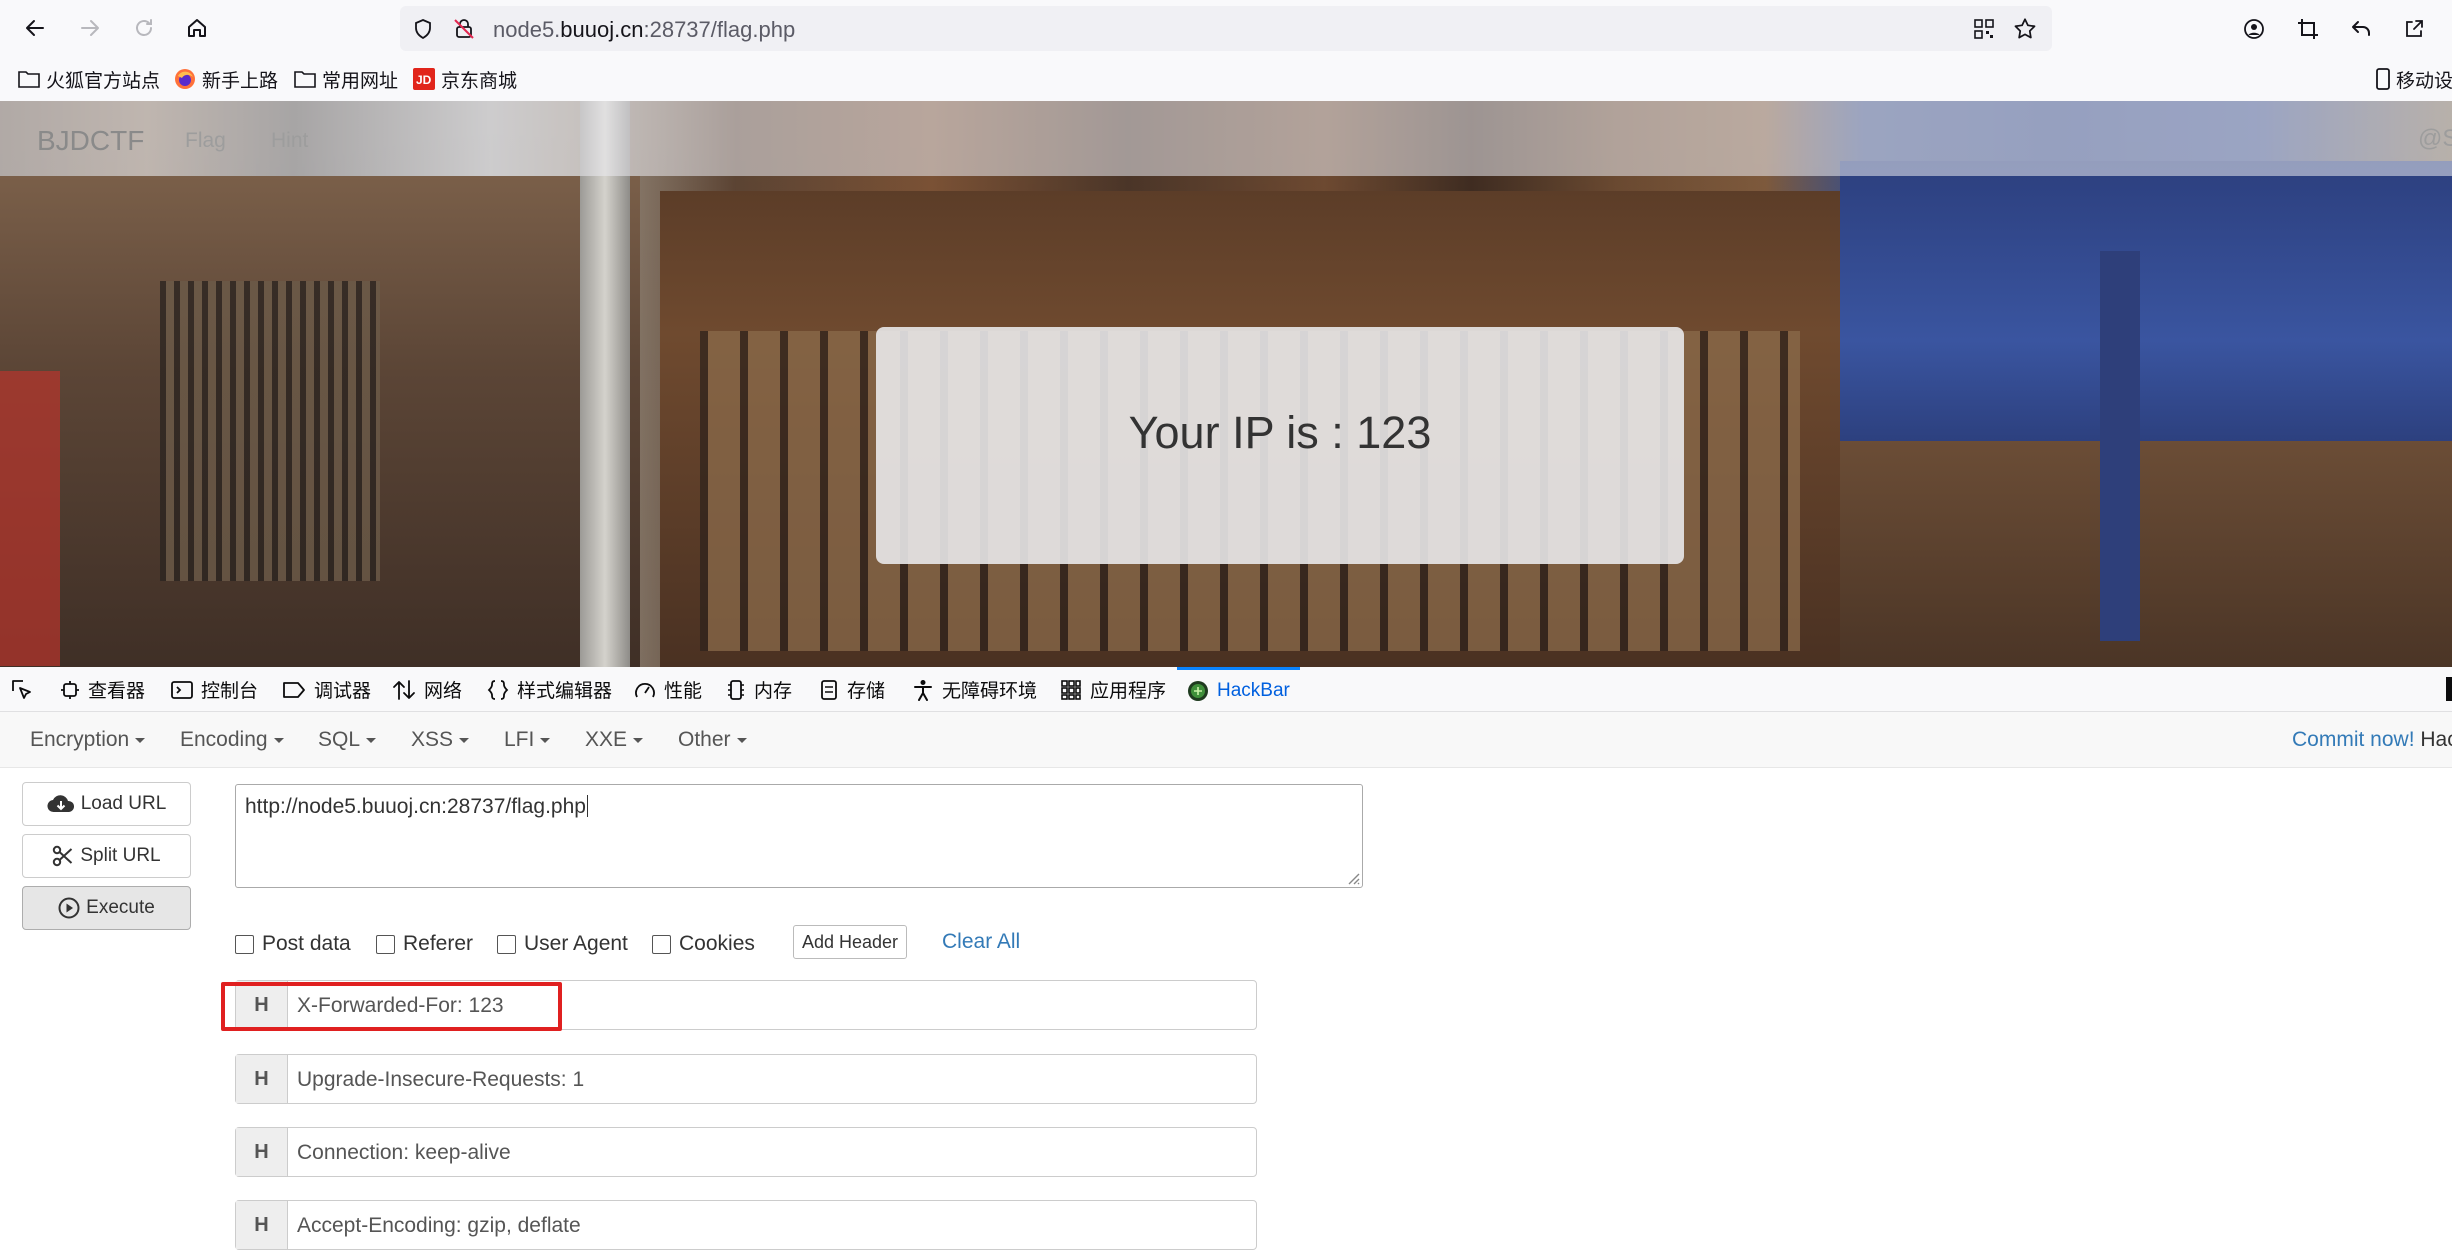 The width and height of the screenshot is (2452, 1254). What do you see at coordinates (923, 690) in the screenshot?
I see `accessibility-icon` at bounding box center [923, 690].